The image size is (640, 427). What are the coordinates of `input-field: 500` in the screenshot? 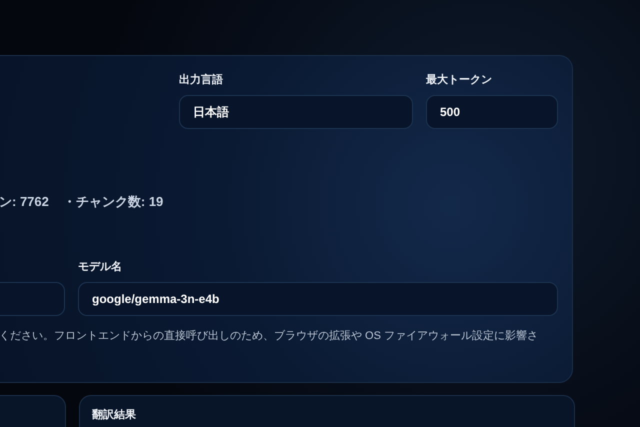 It's located at (492, 112).